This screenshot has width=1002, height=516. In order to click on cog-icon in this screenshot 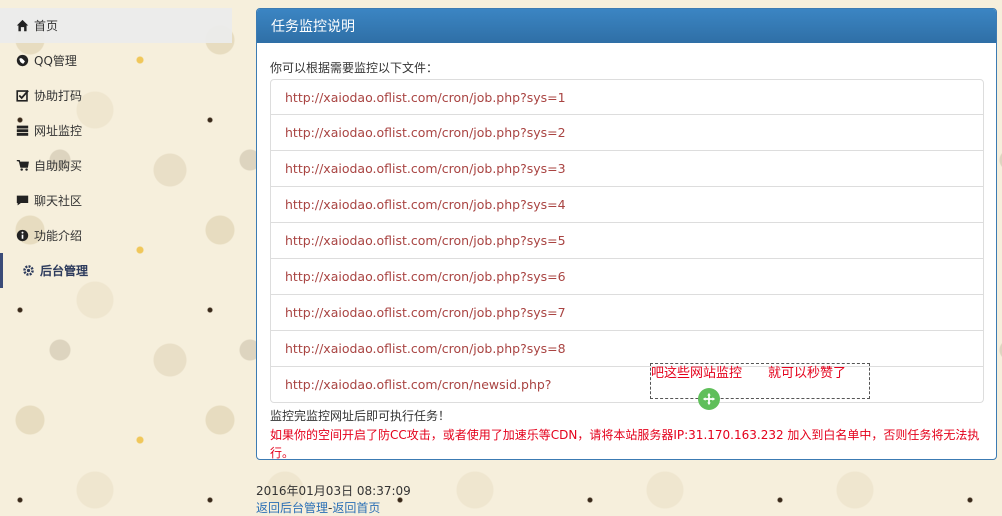, I will do `click(28, 271)`.